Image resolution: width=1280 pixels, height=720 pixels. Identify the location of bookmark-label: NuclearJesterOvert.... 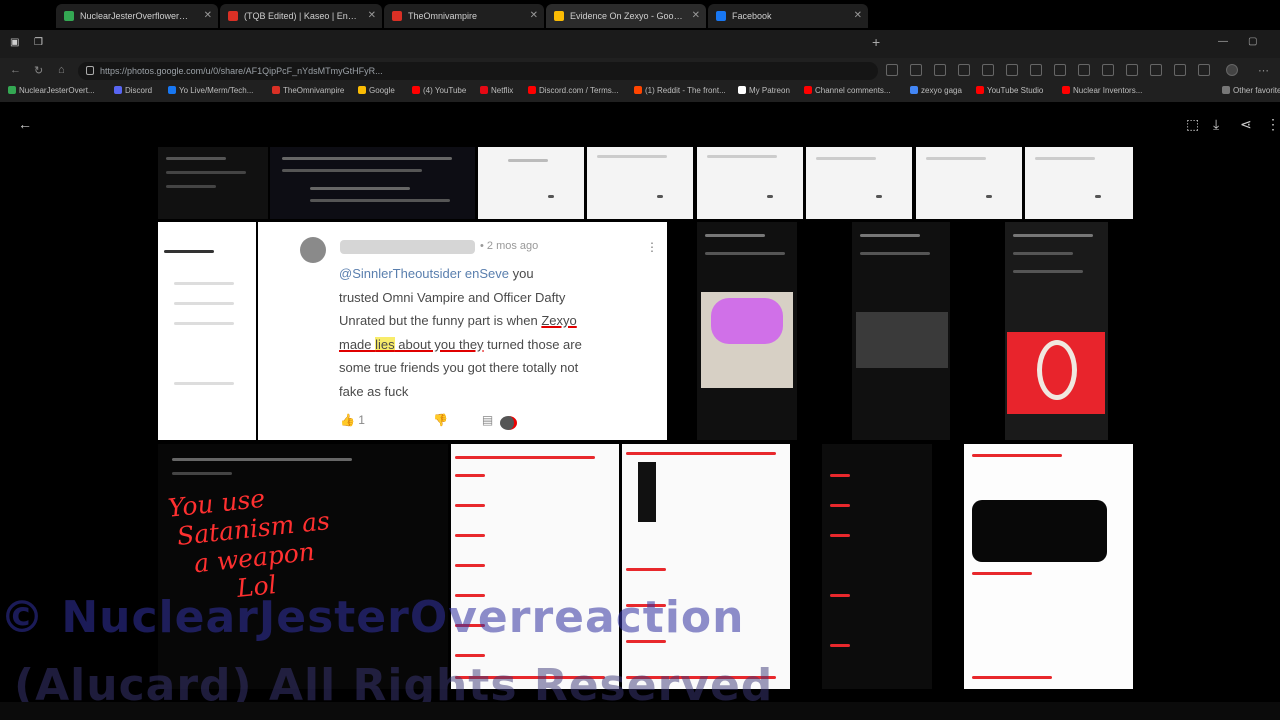
(57, 90).